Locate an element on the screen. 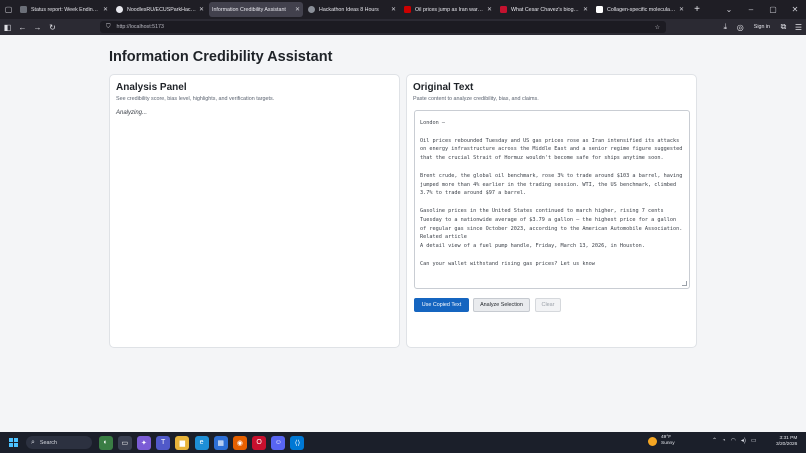  tab-collagen: Collagen-specific molecular ch ✕ is located at coordinates (640, 9).